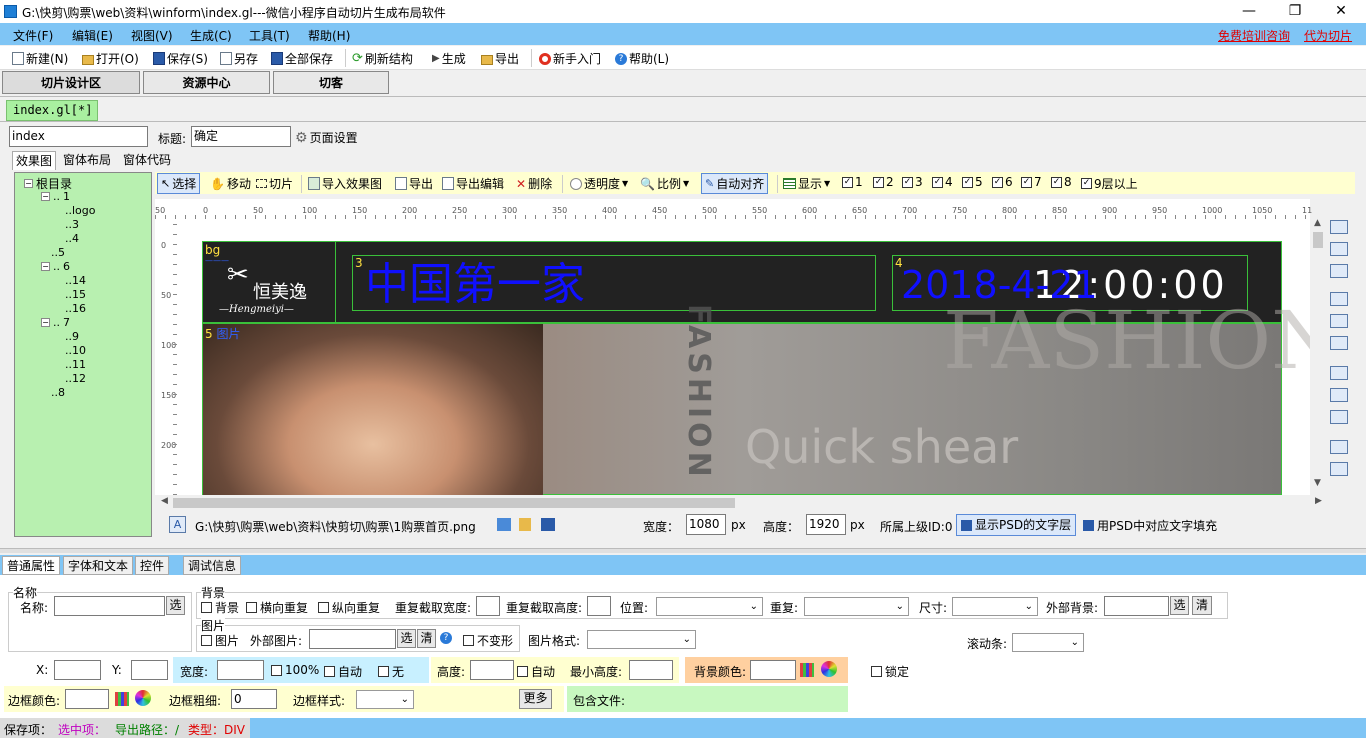  What do you see at coordinates (75, 350) in the screenshot?
I see `tree-node-10: ..10` at bounding box center [75, 350].